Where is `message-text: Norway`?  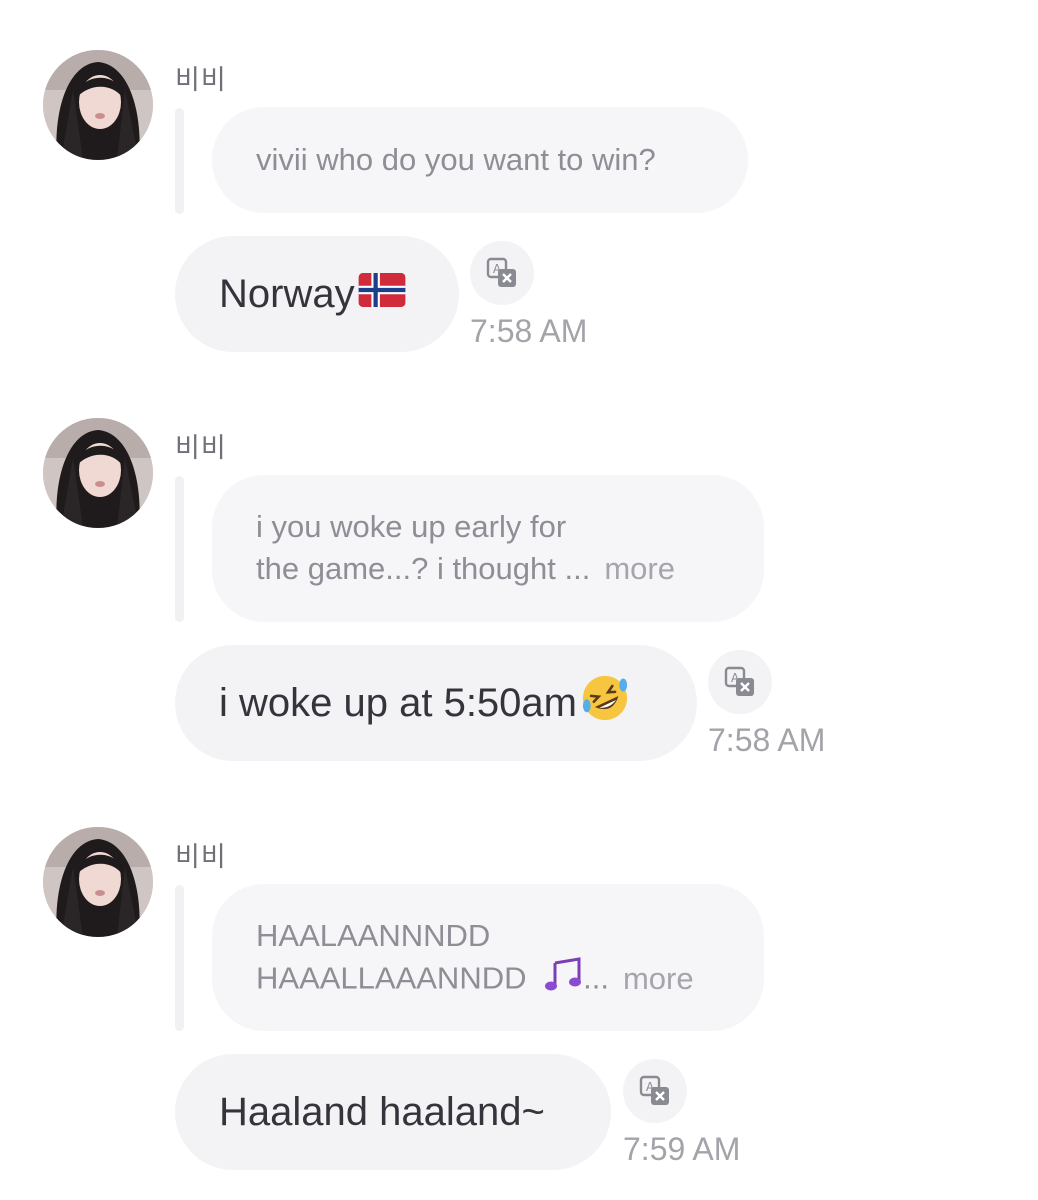
message-text: Norway is located at coordinates (287, 293).